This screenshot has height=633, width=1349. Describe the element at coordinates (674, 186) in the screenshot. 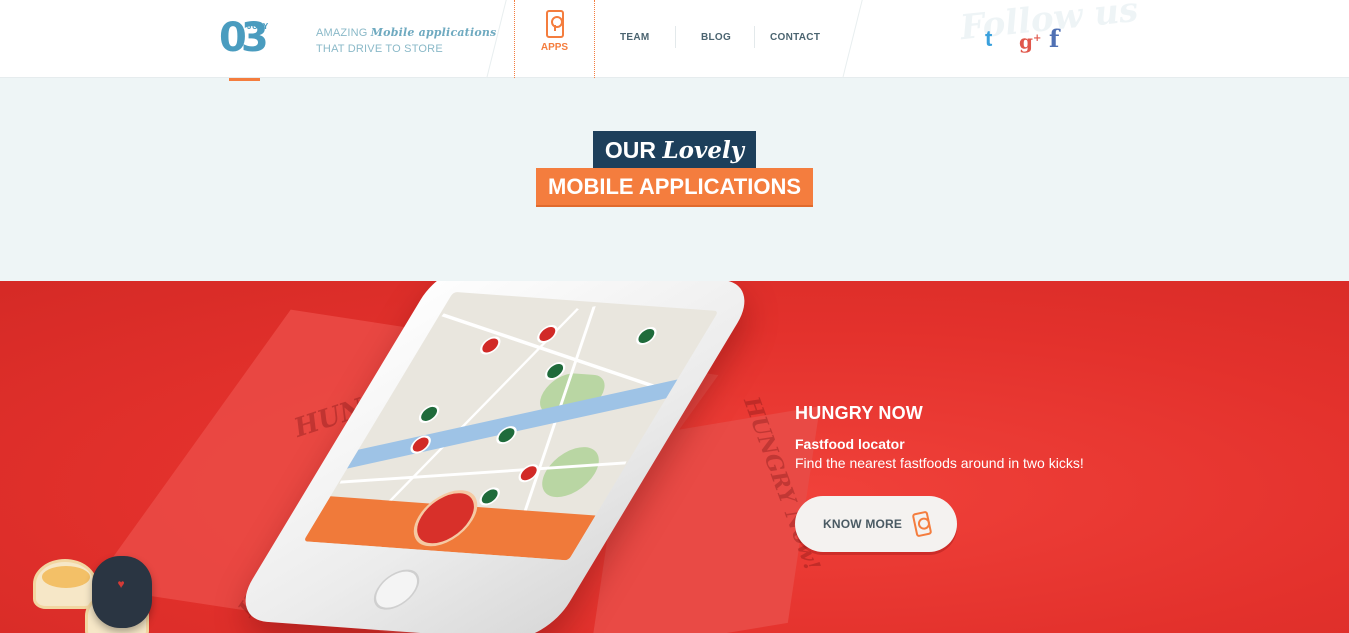

I see `section-title-bottom: MOBILE APPLICATIONS` at that location.